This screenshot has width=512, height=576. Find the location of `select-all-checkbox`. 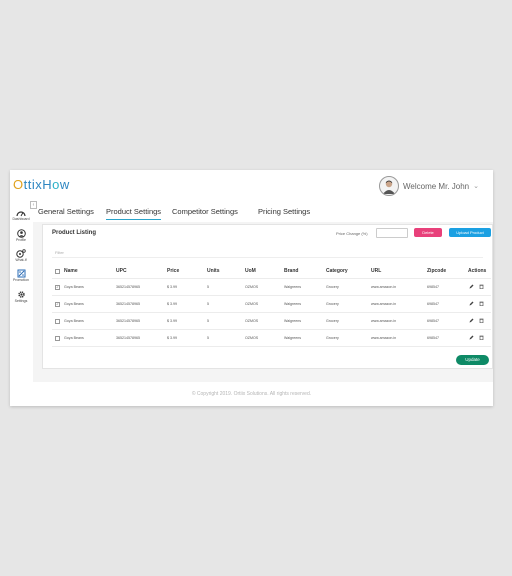

select-all-checkbox is located at coordinates (57, 271).